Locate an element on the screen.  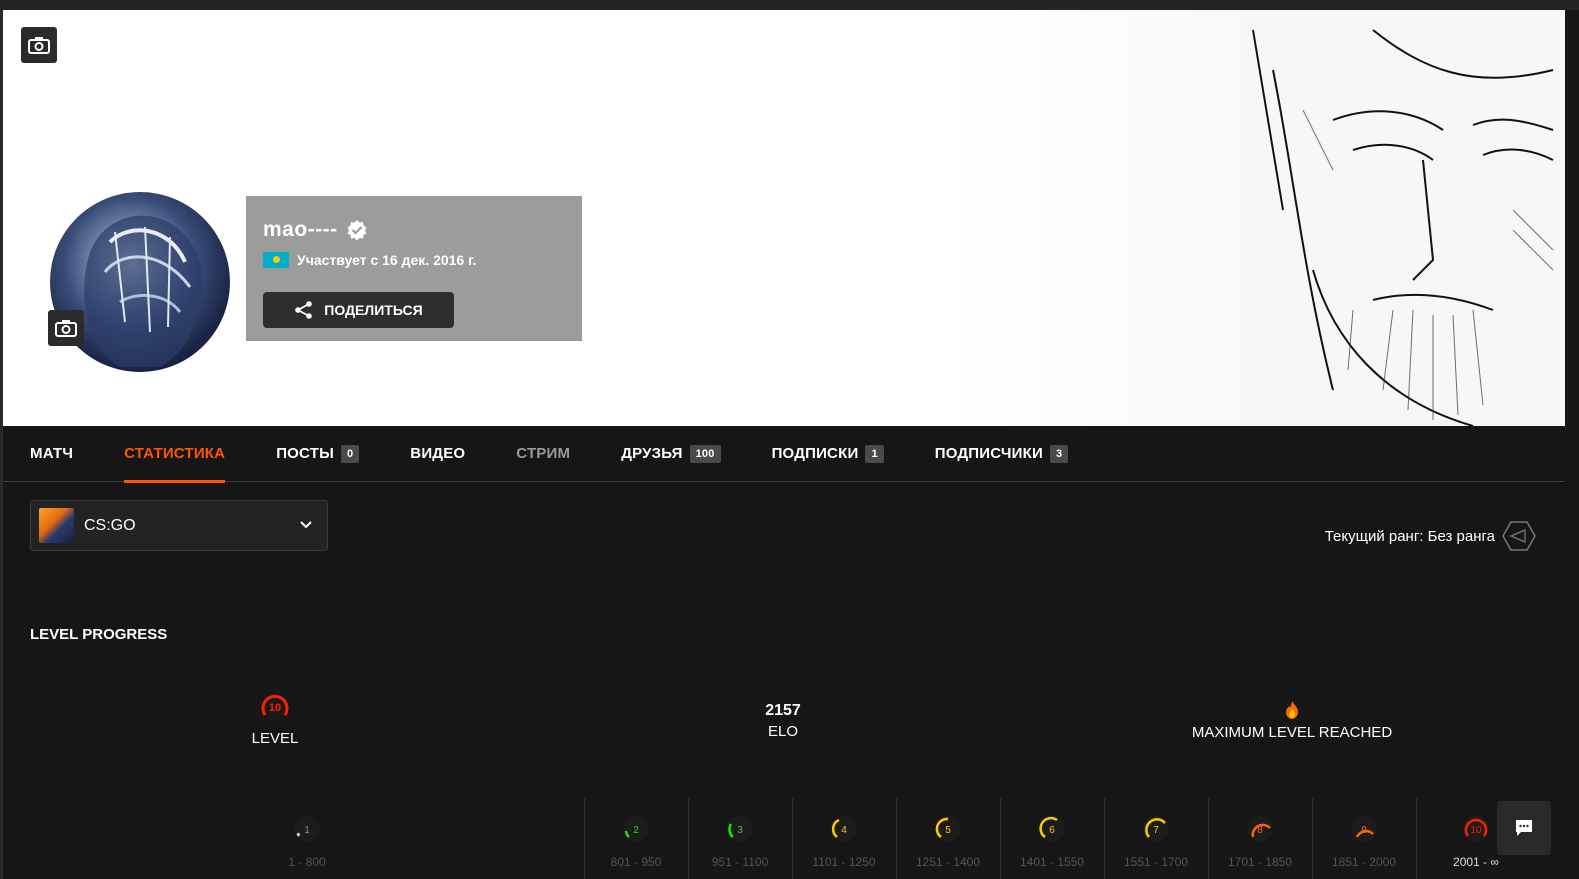
tab-following: ПОДПИСКИ 1 is located at coordinates (828, 454).